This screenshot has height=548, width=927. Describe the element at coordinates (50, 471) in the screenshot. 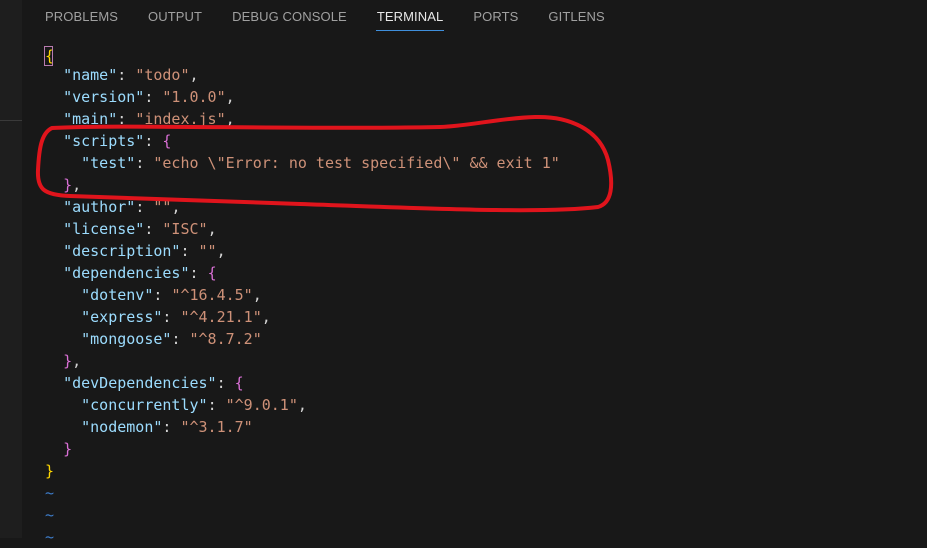

I see `closing-brace: }` at that location.